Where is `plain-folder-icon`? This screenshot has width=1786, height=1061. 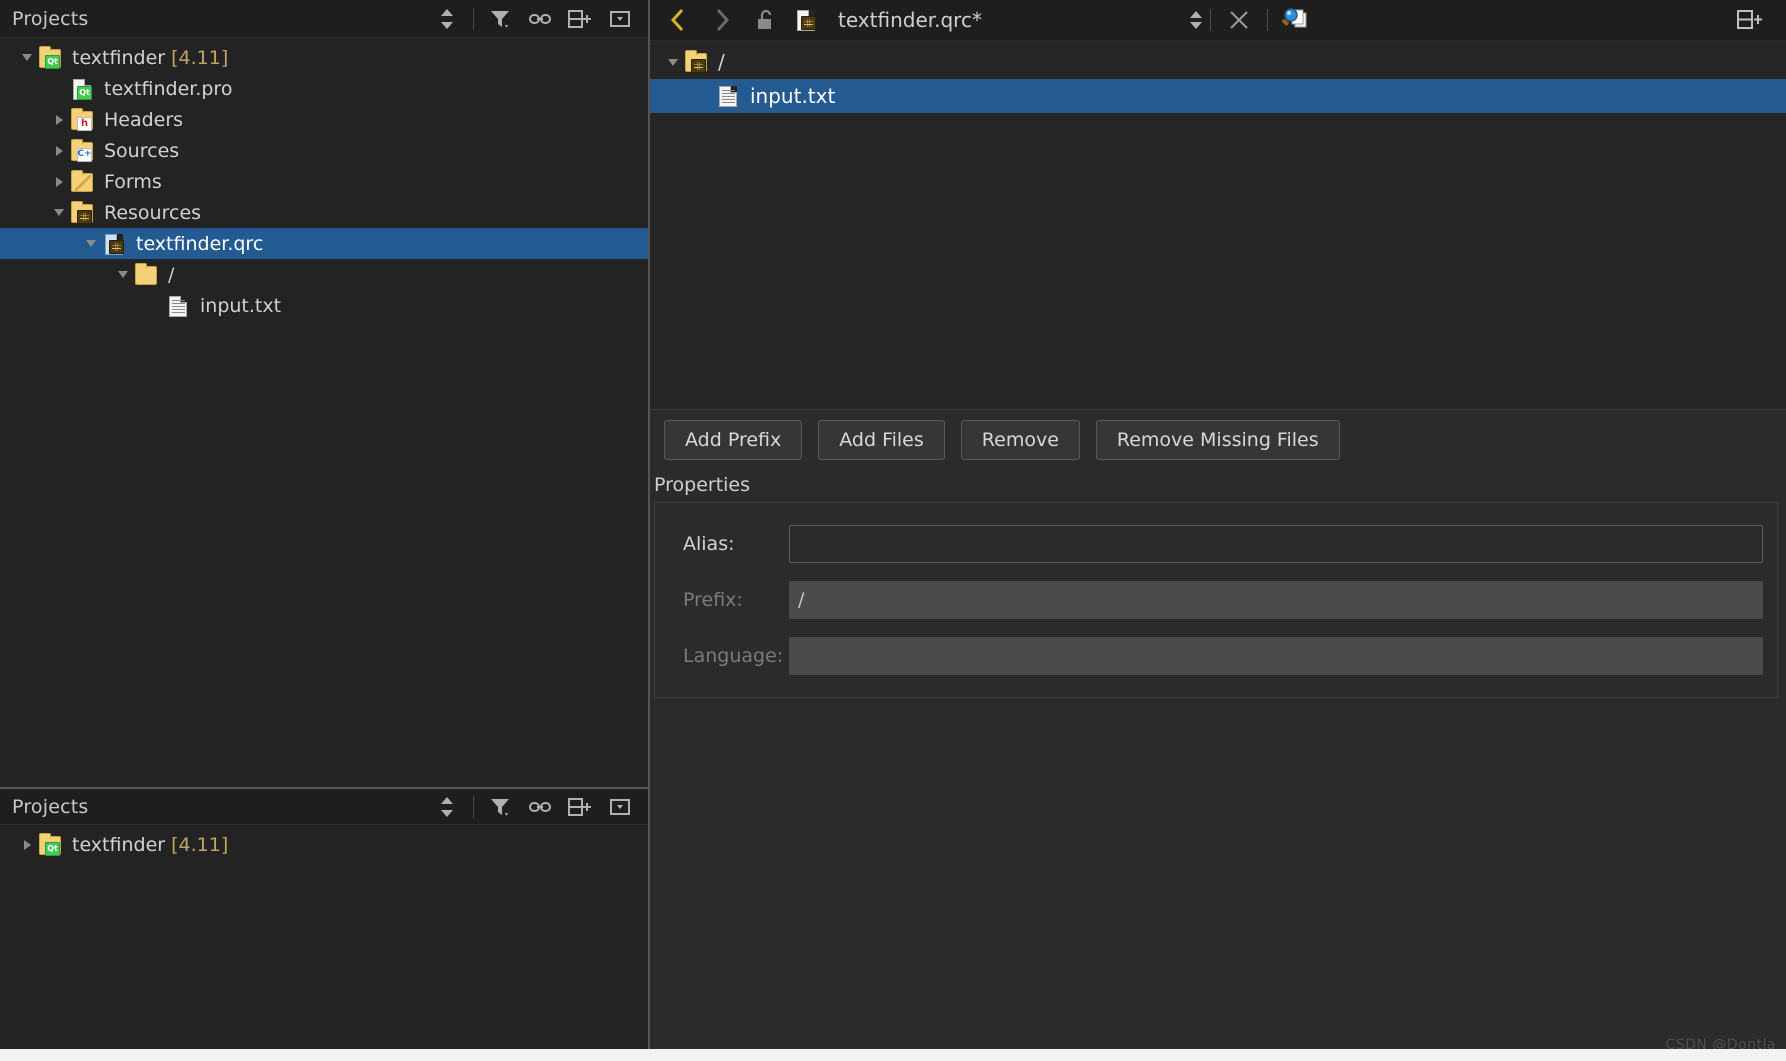
plain-folder-icon is located at coordinates (147, 274).